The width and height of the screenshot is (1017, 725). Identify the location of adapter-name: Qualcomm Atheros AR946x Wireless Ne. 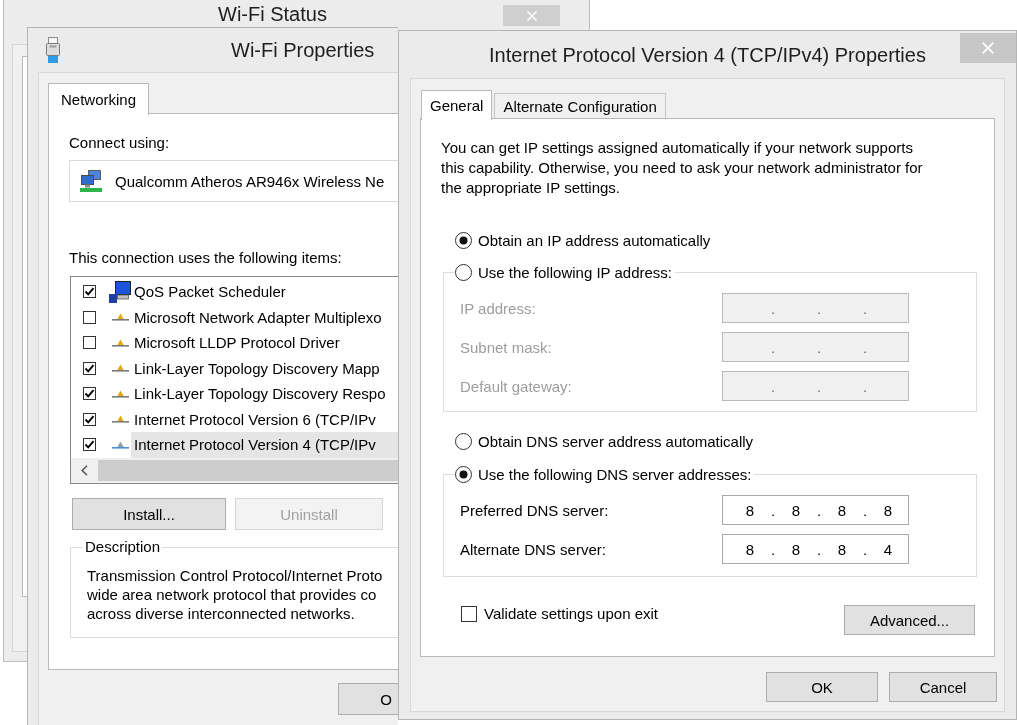
(250, 181).